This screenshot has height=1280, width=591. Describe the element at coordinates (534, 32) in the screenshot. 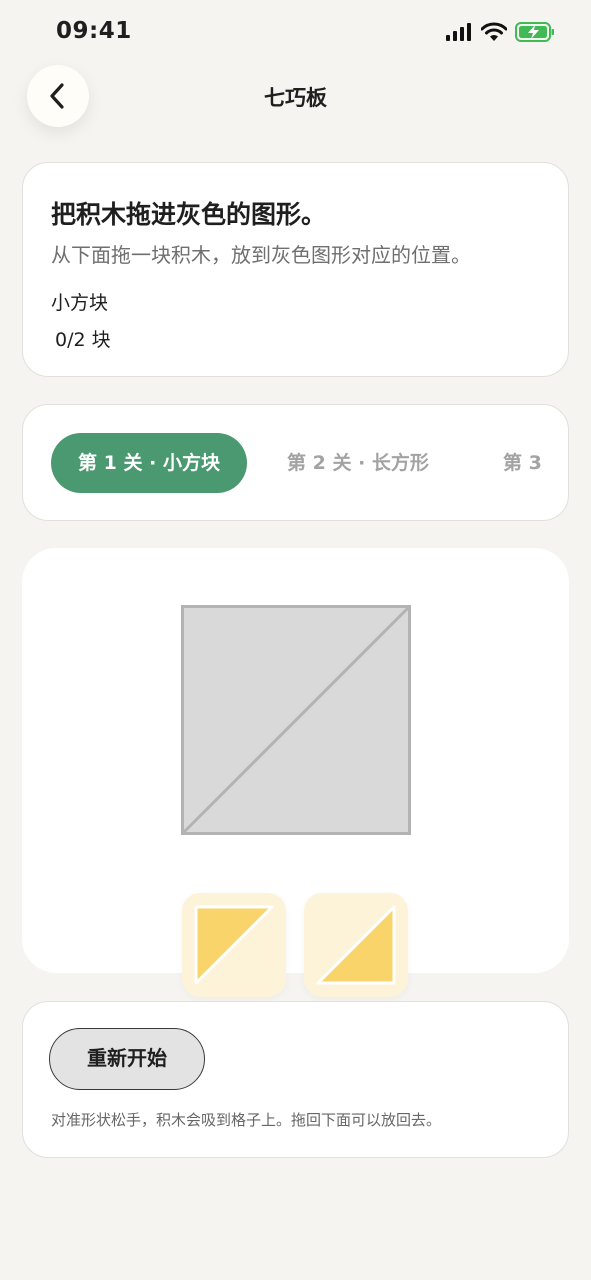

I see `battery-charging-icon` at that location.